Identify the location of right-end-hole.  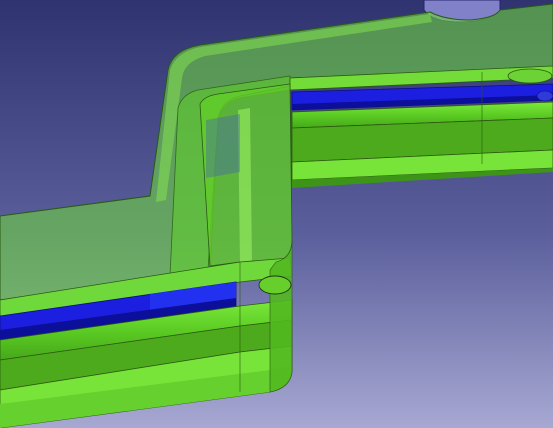
(544, 96).